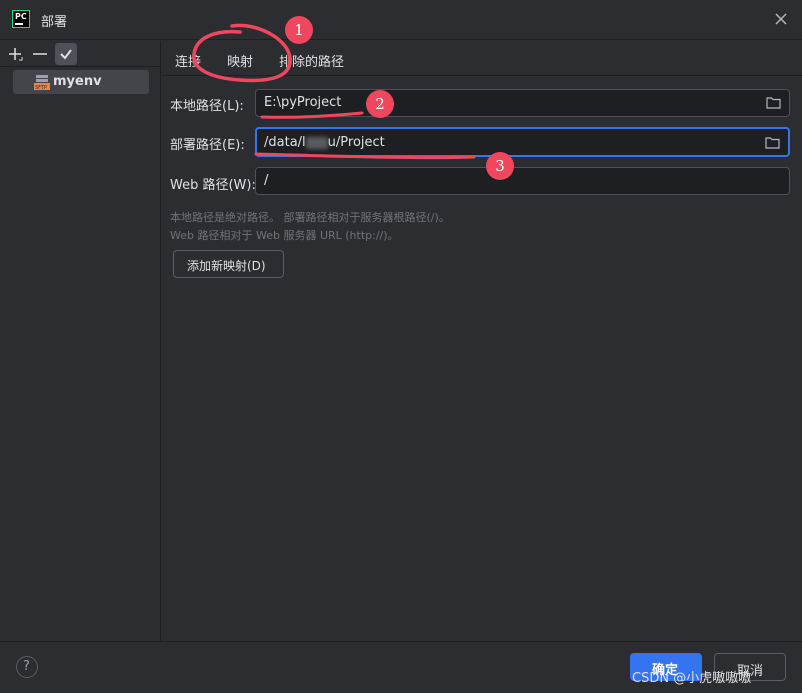 Image resolution: width=802 pixels, height=693 pixels. What do you see at coordinates (299, 30) in the screenshot?
I see `annotation-badge-1: 1` at bounding box center [299, 30].